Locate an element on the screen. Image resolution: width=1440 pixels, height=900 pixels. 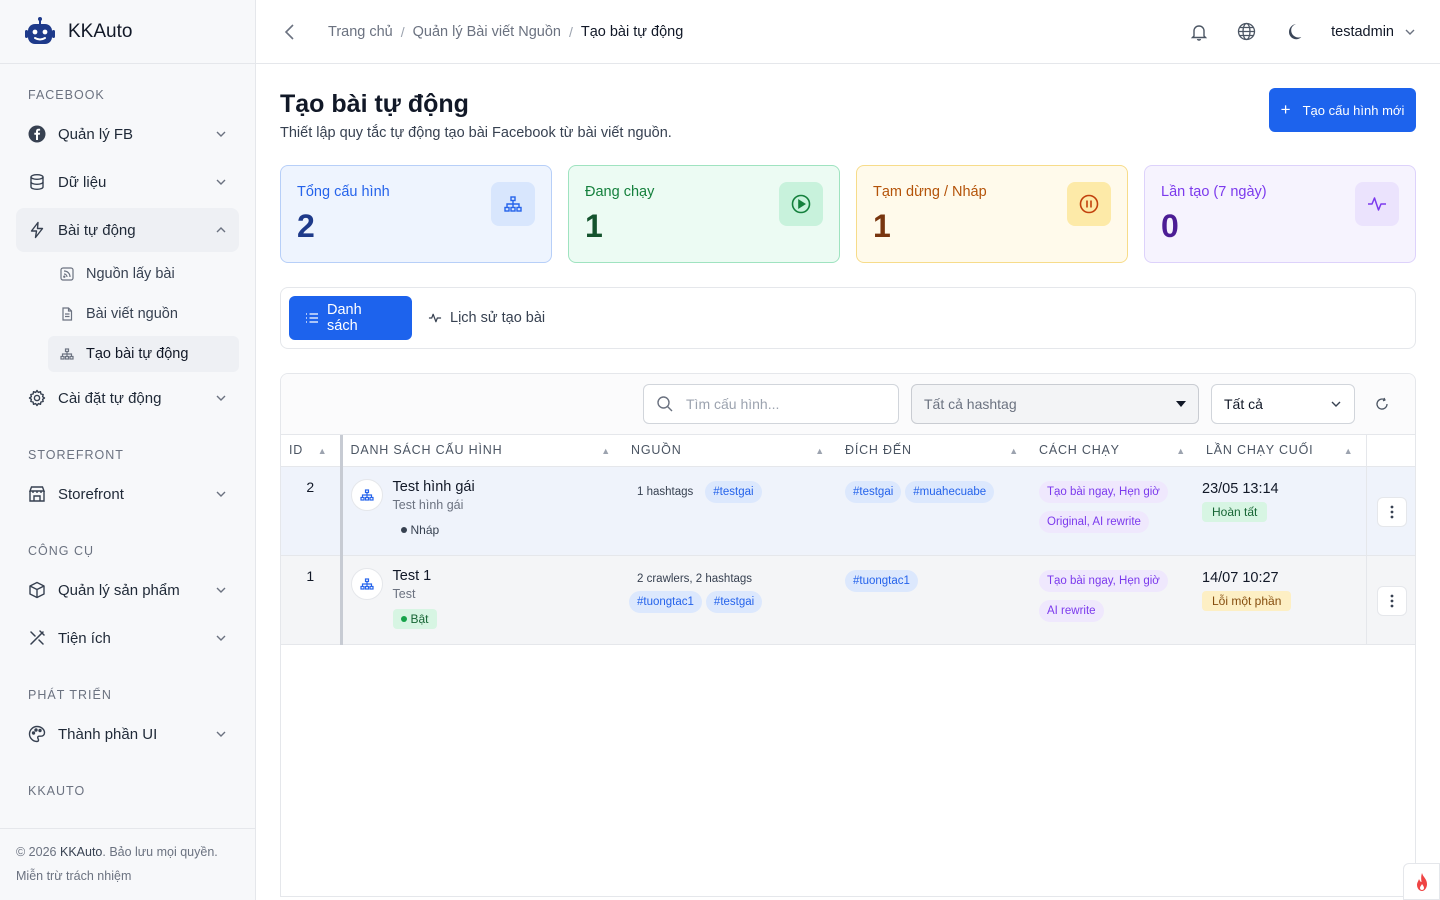
sidebar-item-data: Dữ liệu is located at coordinates (127, 182).